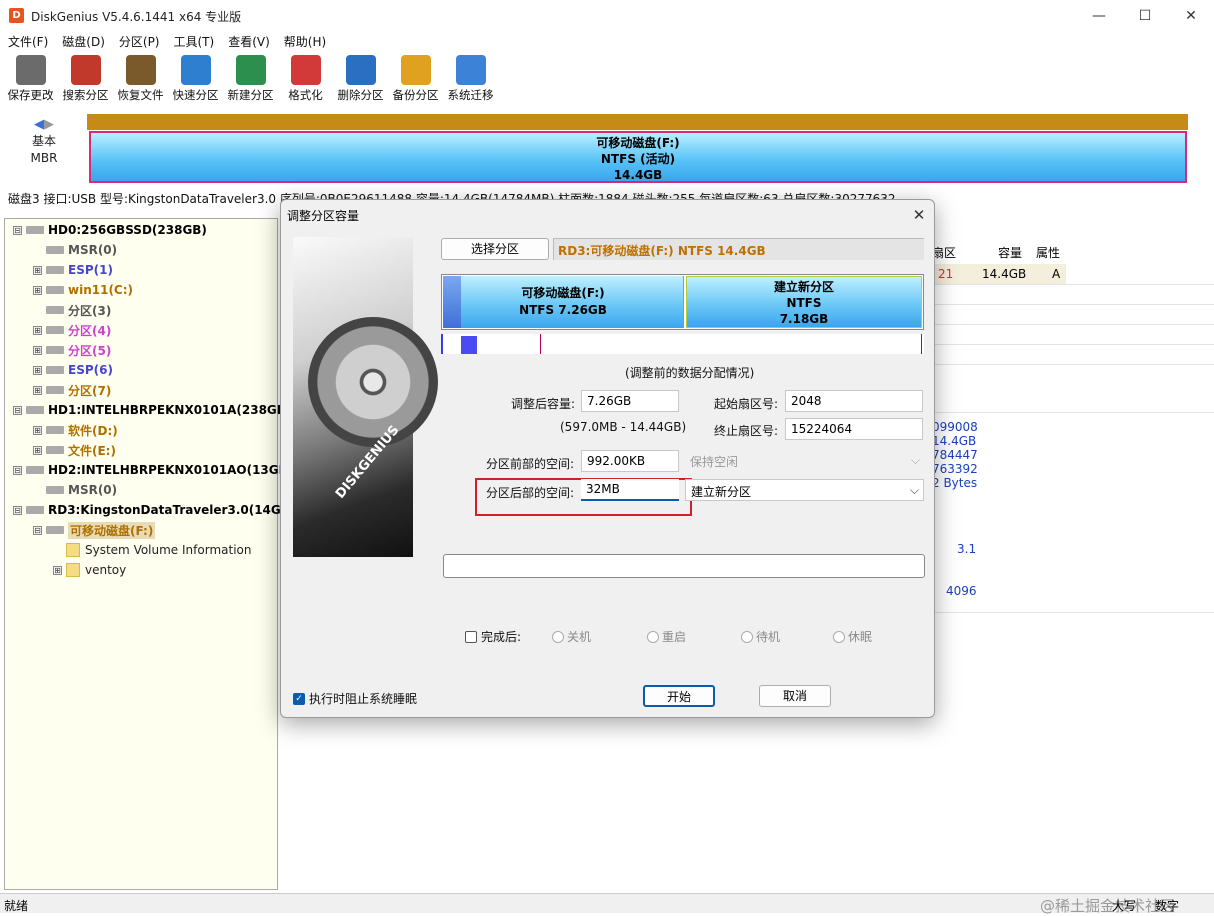  I want to click on before-space-input: 992.00KB, so click(630, 461).